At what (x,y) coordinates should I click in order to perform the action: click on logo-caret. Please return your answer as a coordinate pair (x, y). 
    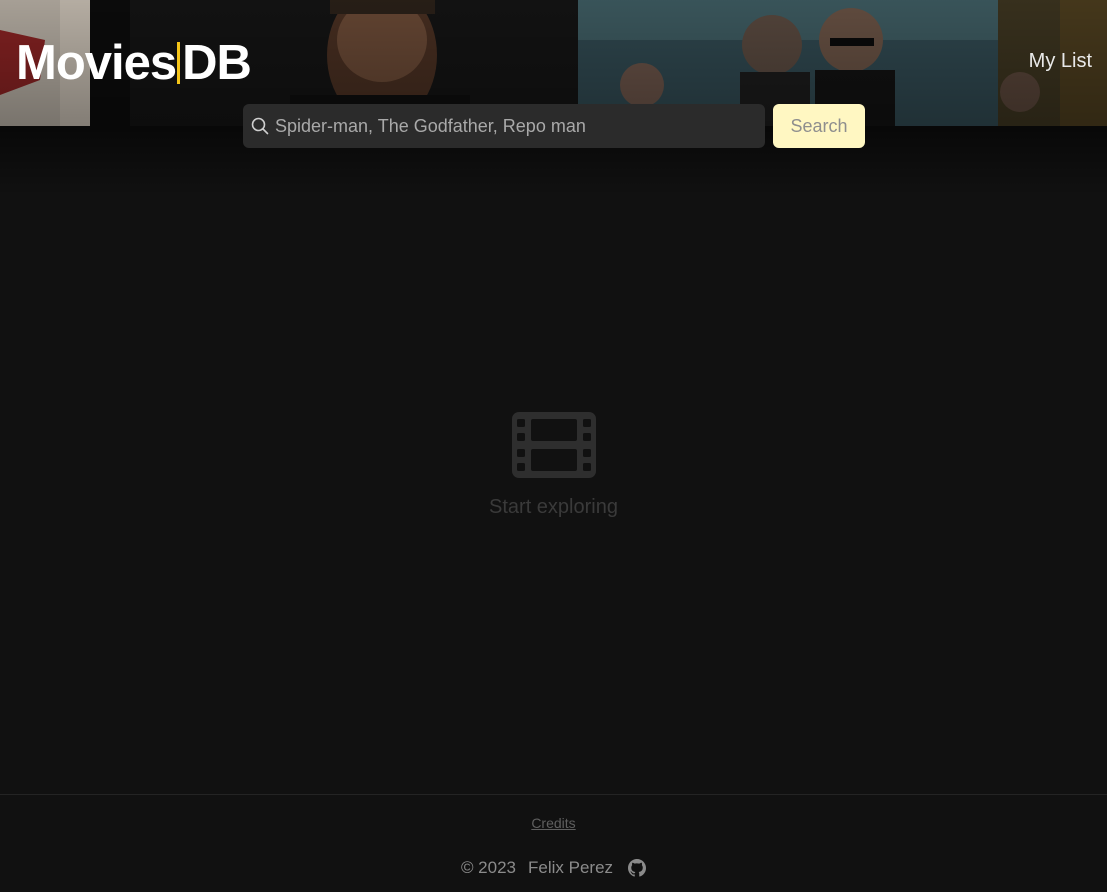
    Looking at the image, I should click on (179, 63).